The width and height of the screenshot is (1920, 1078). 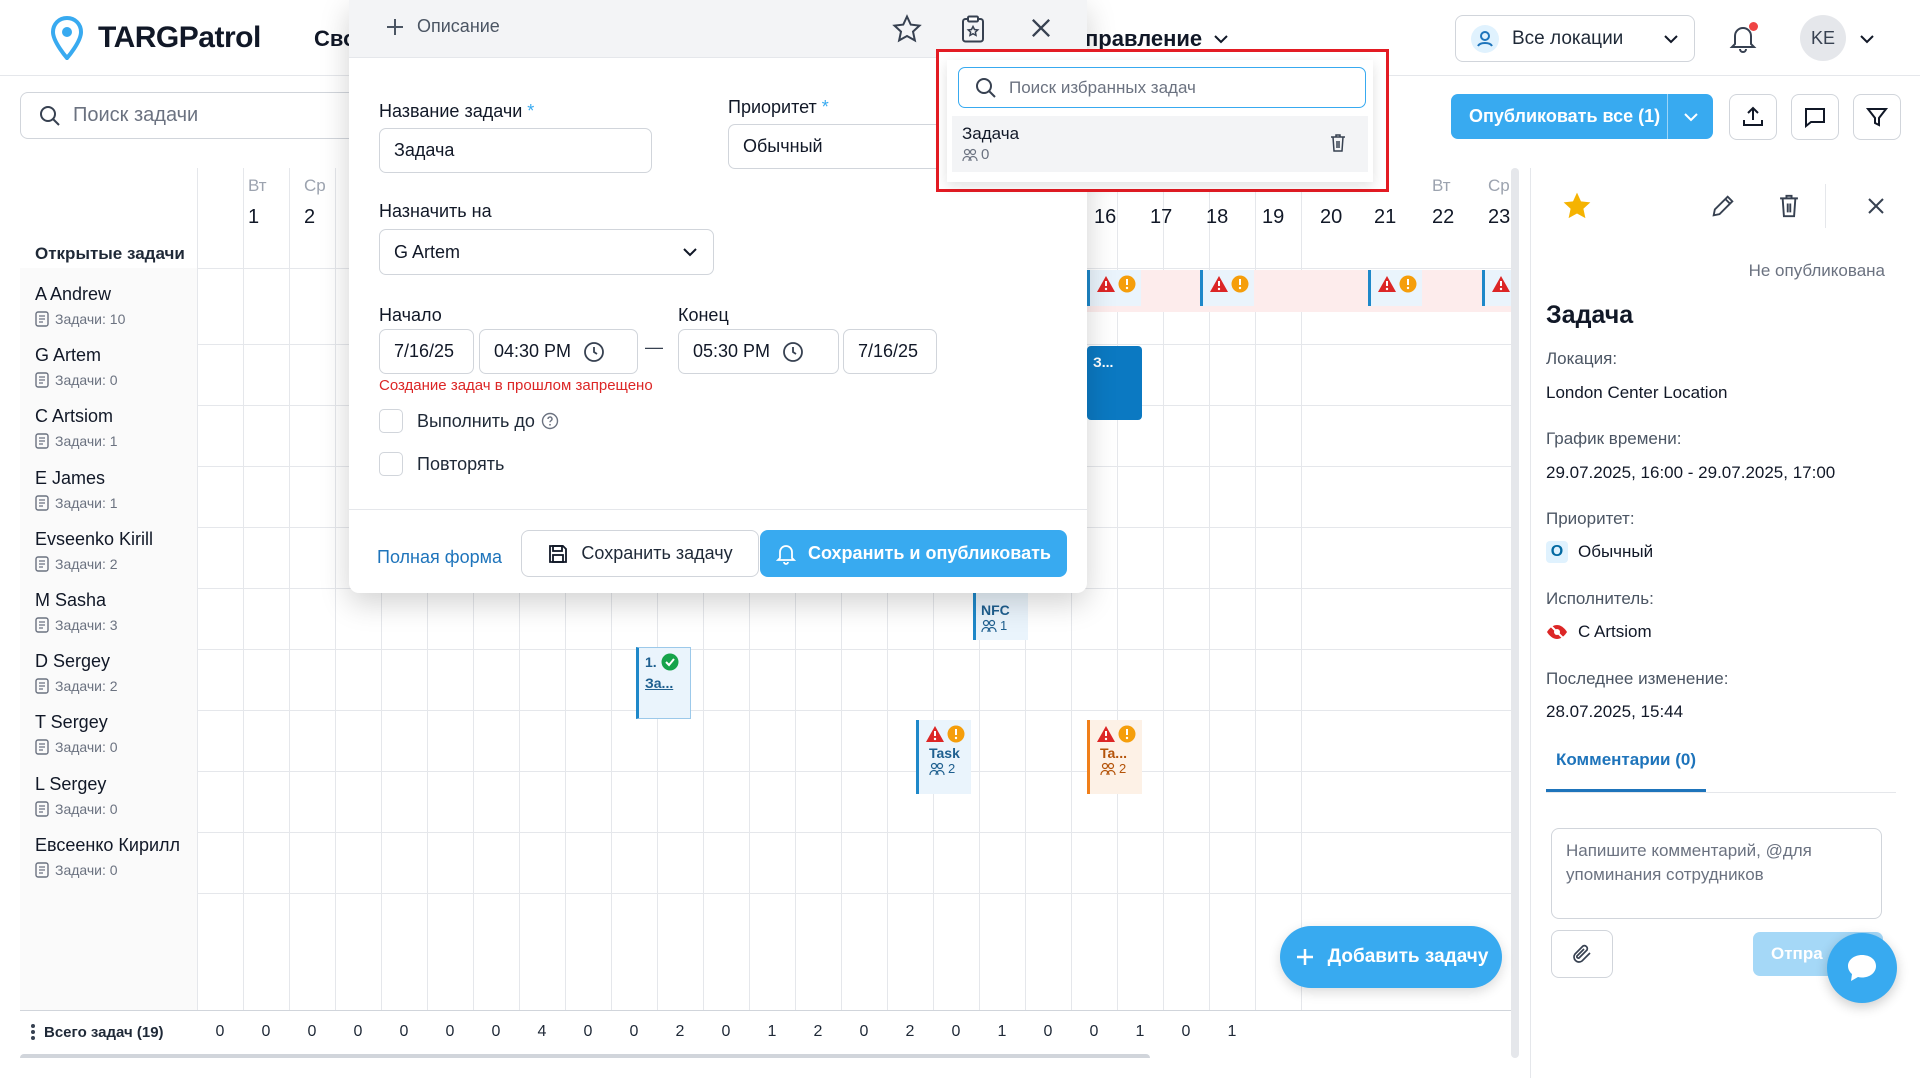 I want to click on logo: TARGPatrol, so click(x=155, y=38).